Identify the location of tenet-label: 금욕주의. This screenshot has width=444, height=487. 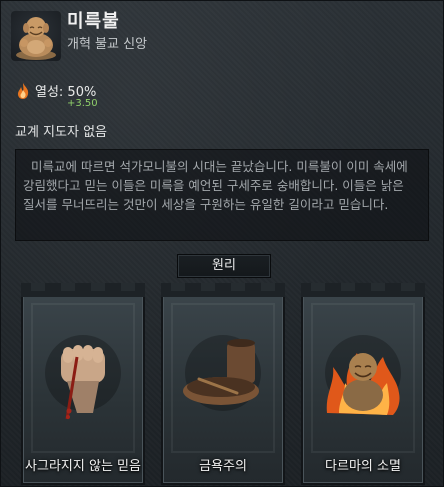
(223, 466).